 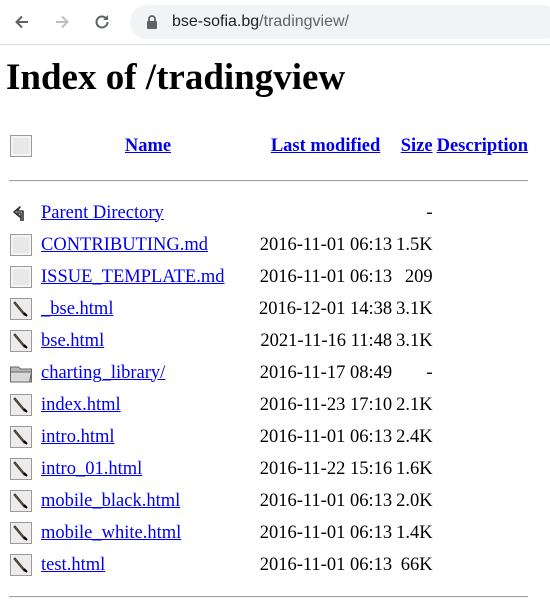 I want to click on row-size-cell: 2.4K, so click(x=414, y=436).